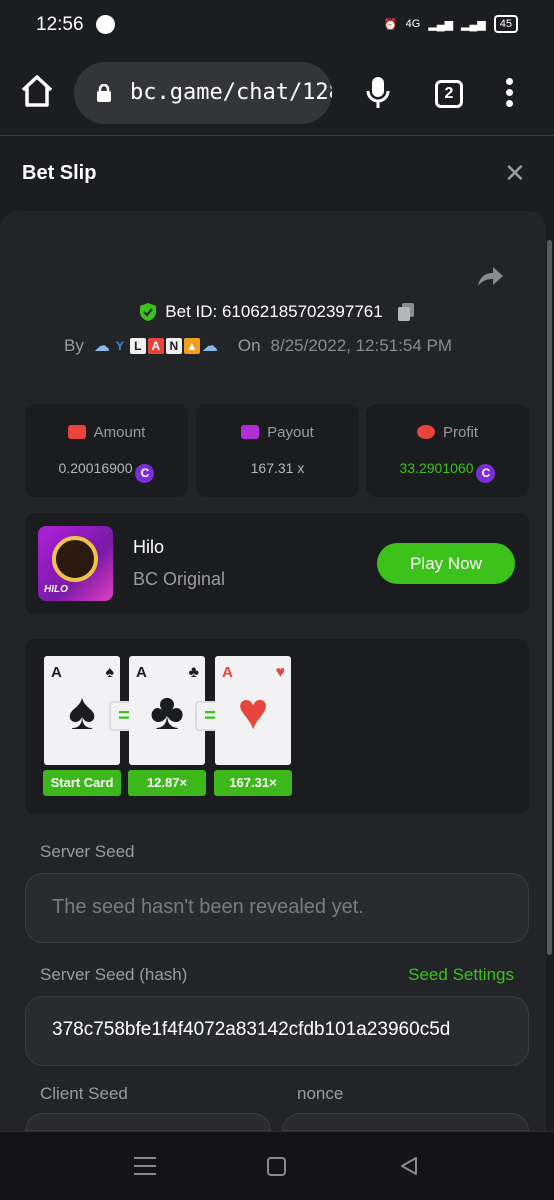 Image resolution: width=554 pixels, height=1200 pixels. Describe the element at coordinates (409, 1166) in the screenshot. I see `back-icon` at that location.